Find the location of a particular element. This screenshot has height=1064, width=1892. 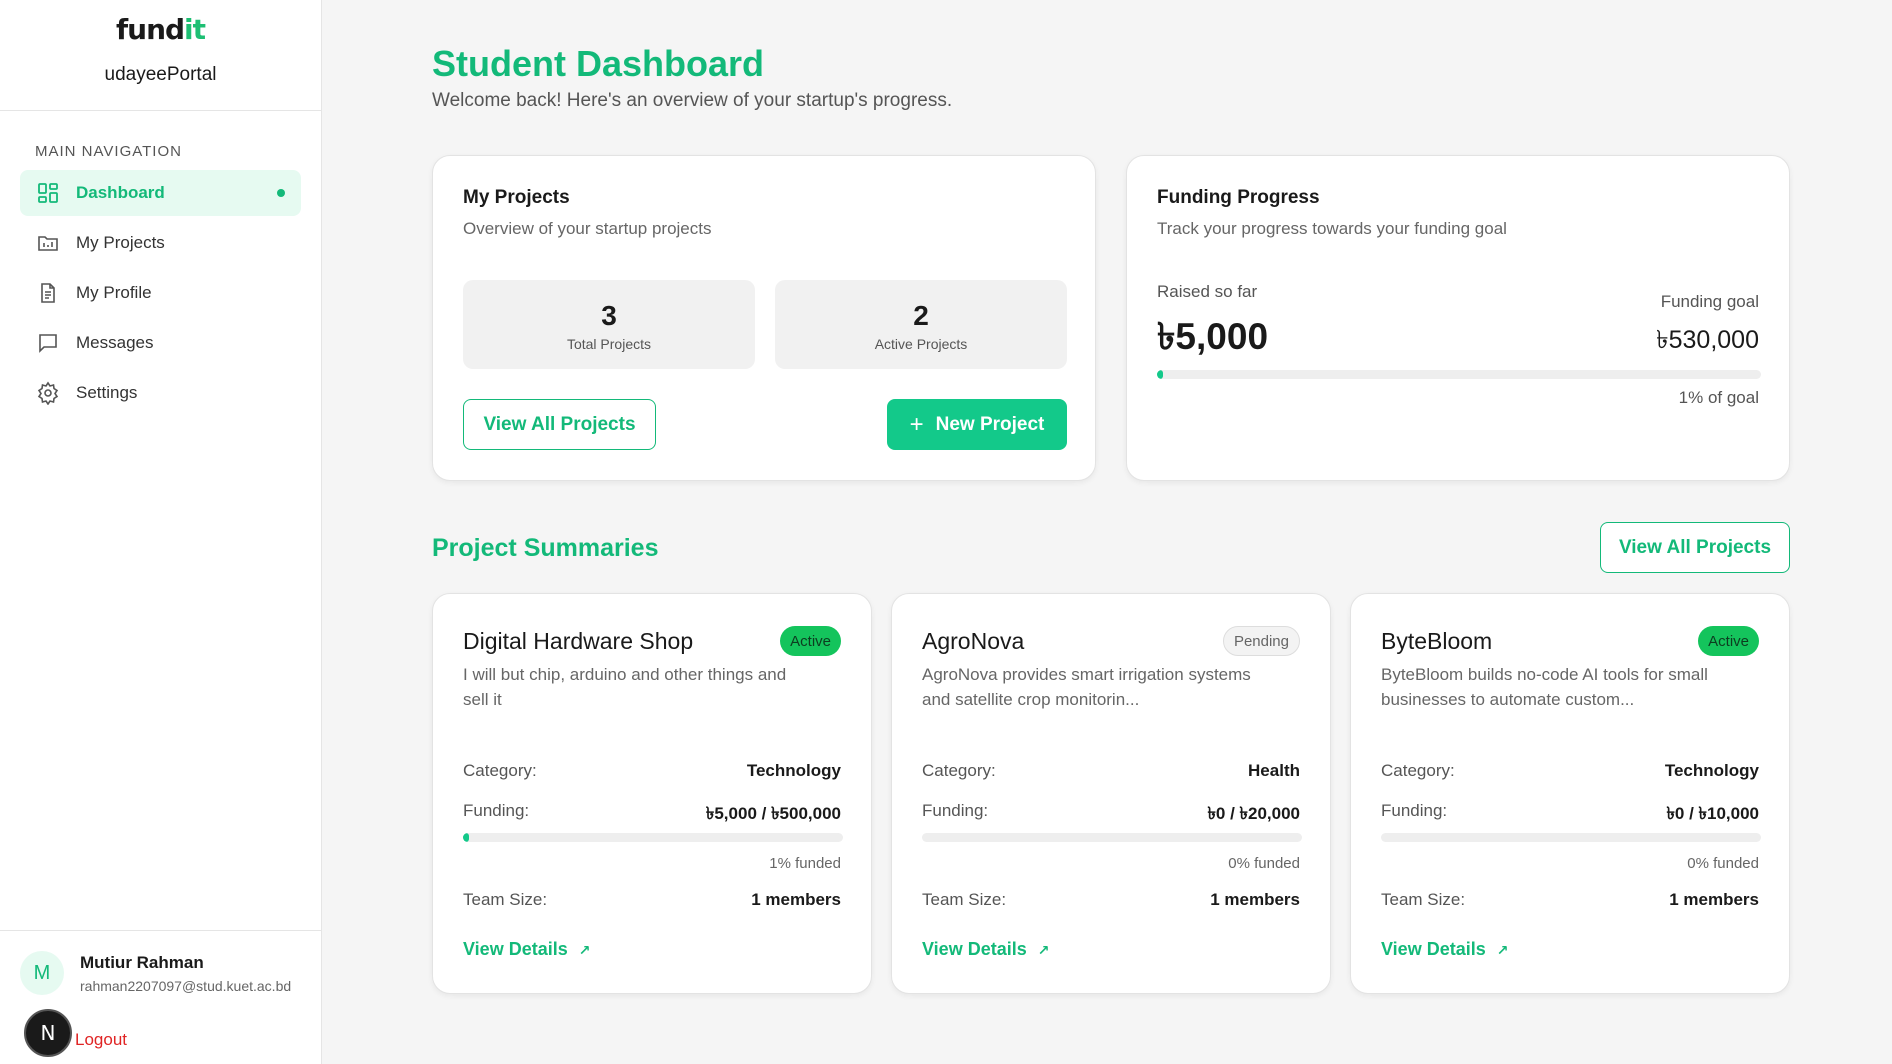

card-title: Funding Progress is located at coordinates (1238, 197).